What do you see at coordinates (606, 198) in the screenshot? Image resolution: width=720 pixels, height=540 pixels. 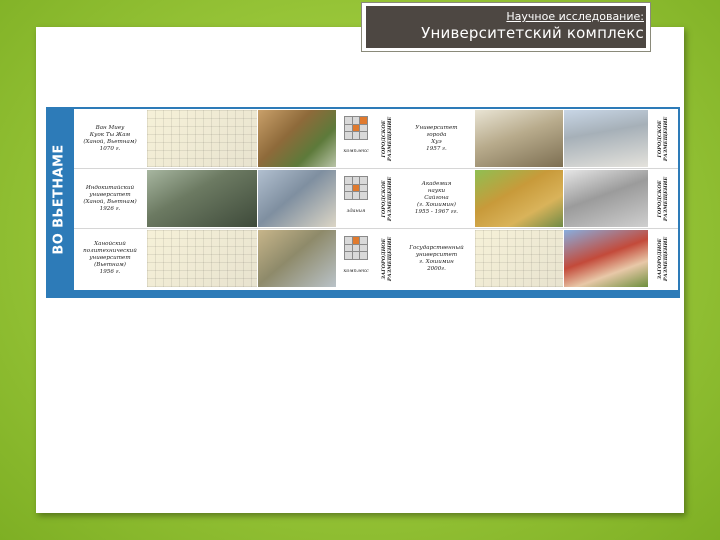 I see `interior-photo` at bounding box center [606, 198].